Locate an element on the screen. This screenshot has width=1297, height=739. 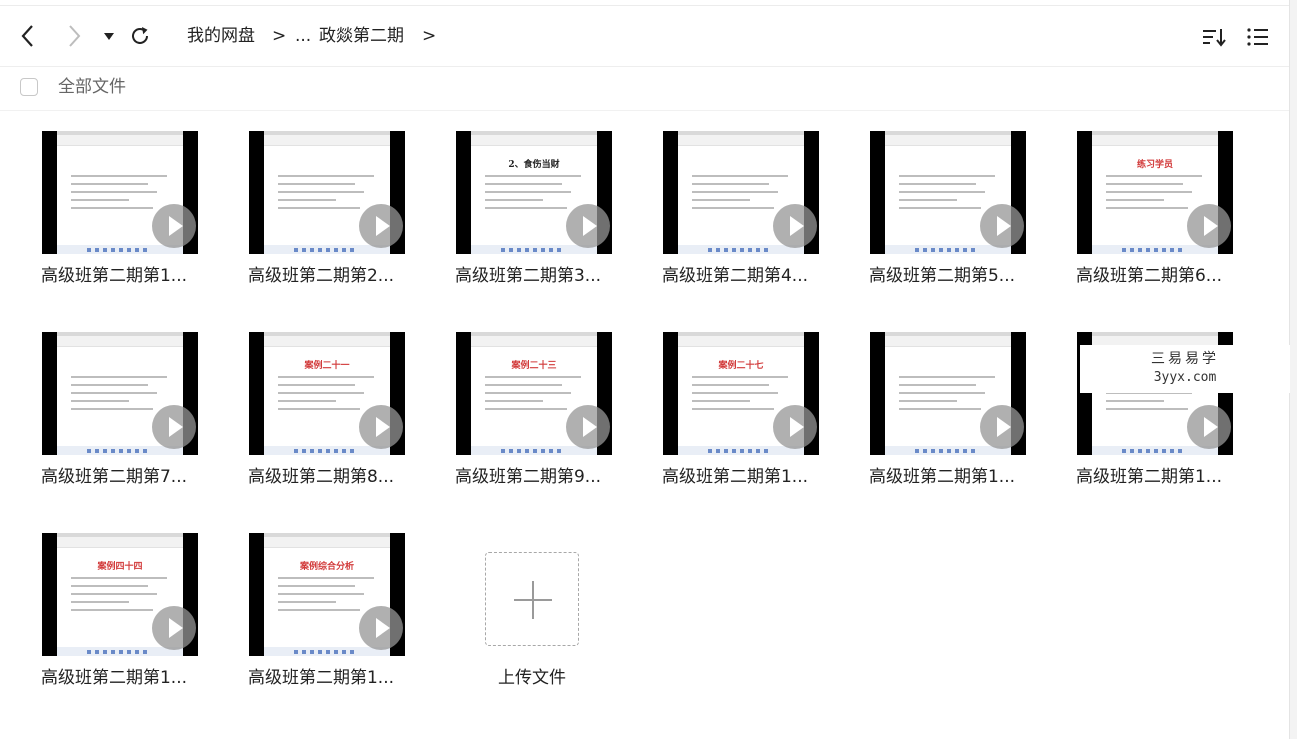
thumbnail-doc-title: 练习学员 is located at coordinates (1154, 165).